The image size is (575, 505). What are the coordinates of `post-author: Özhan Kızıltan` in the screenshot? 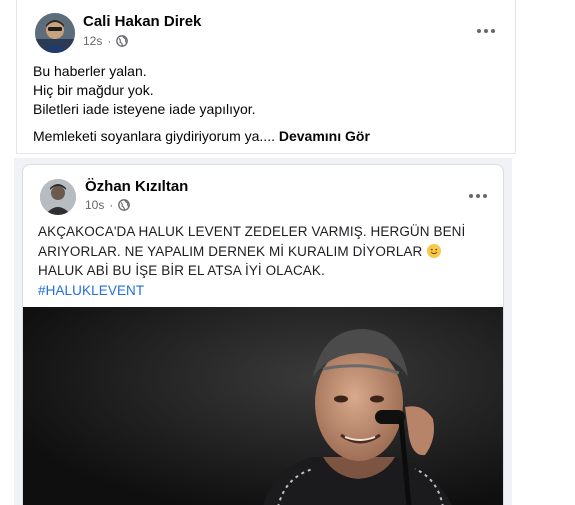 It's located at (136, 186).